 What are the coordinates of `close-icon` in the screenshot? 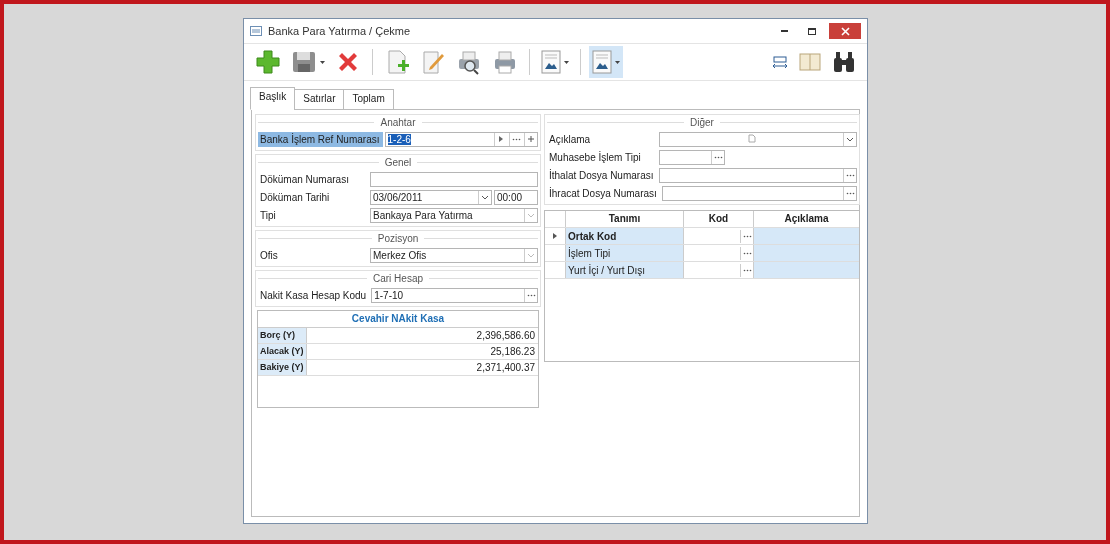 It's located at (845, 31).